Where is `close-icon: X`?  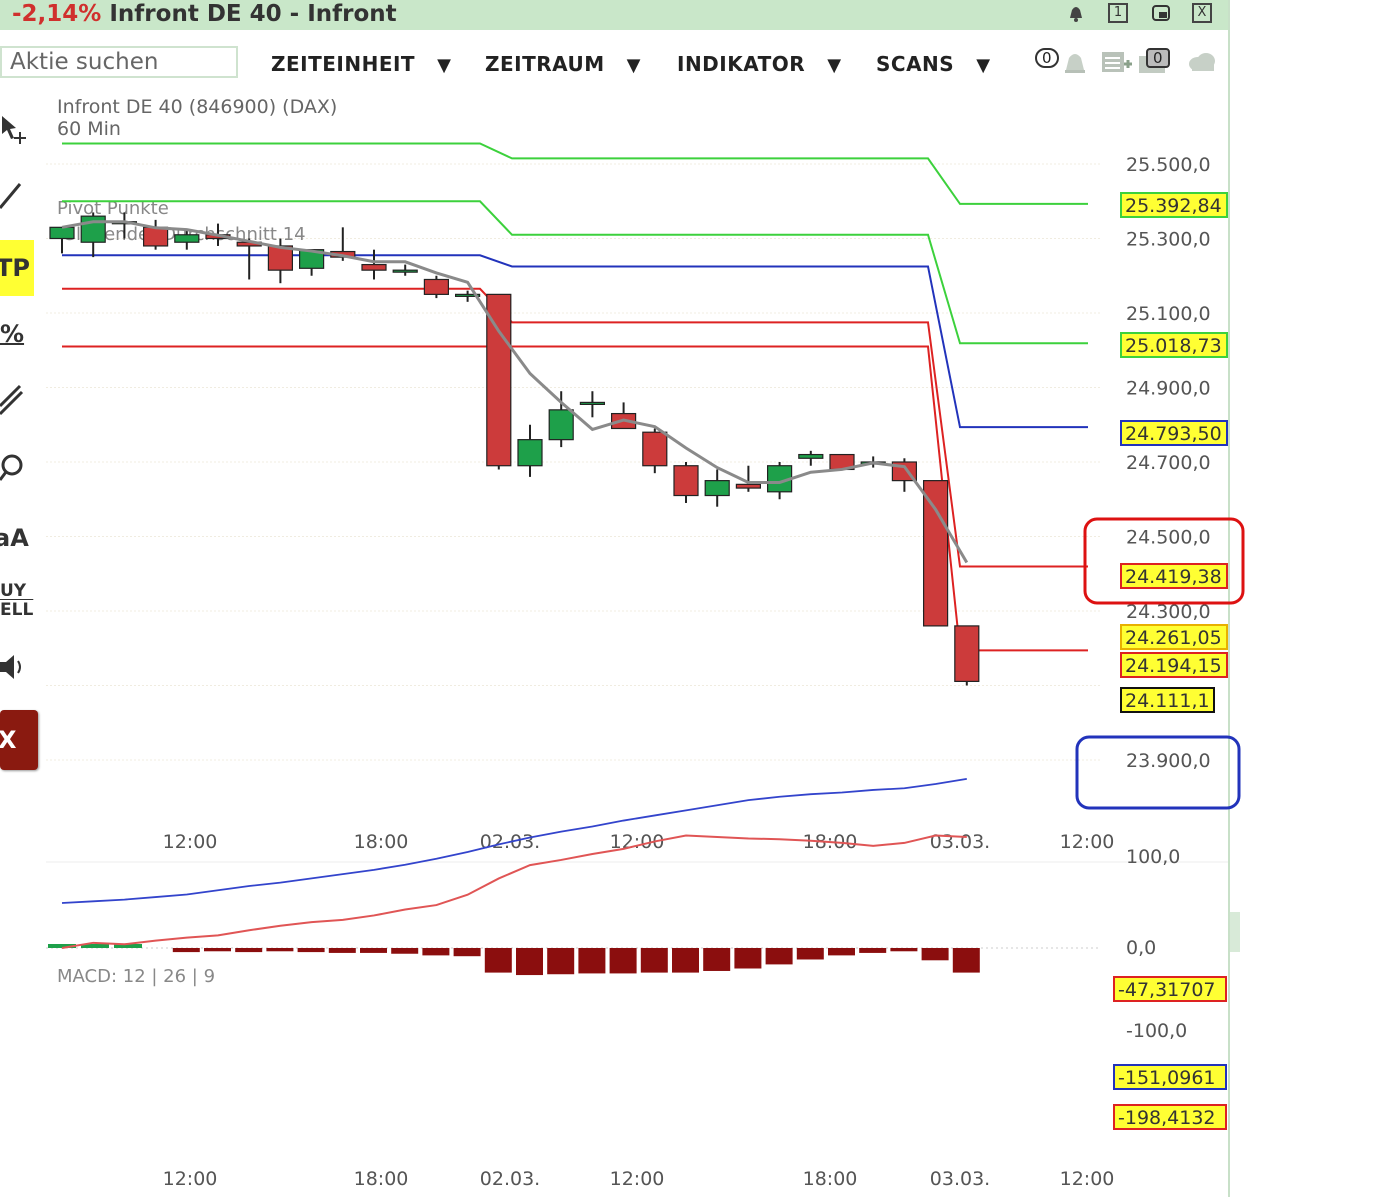 close-icon: X is located at coordinates (1202, 13).